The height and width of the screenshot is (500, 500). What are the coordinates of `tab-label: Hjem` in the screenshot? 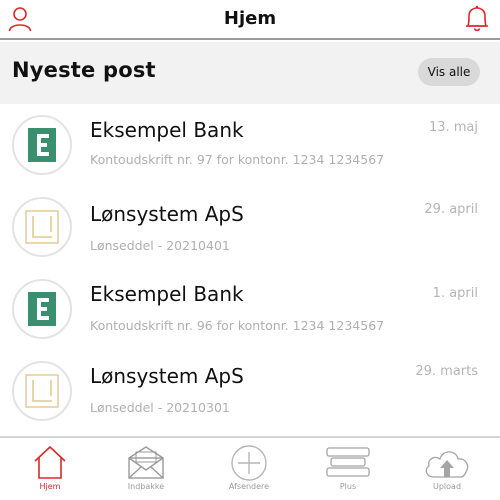 It's located at (50, 486).